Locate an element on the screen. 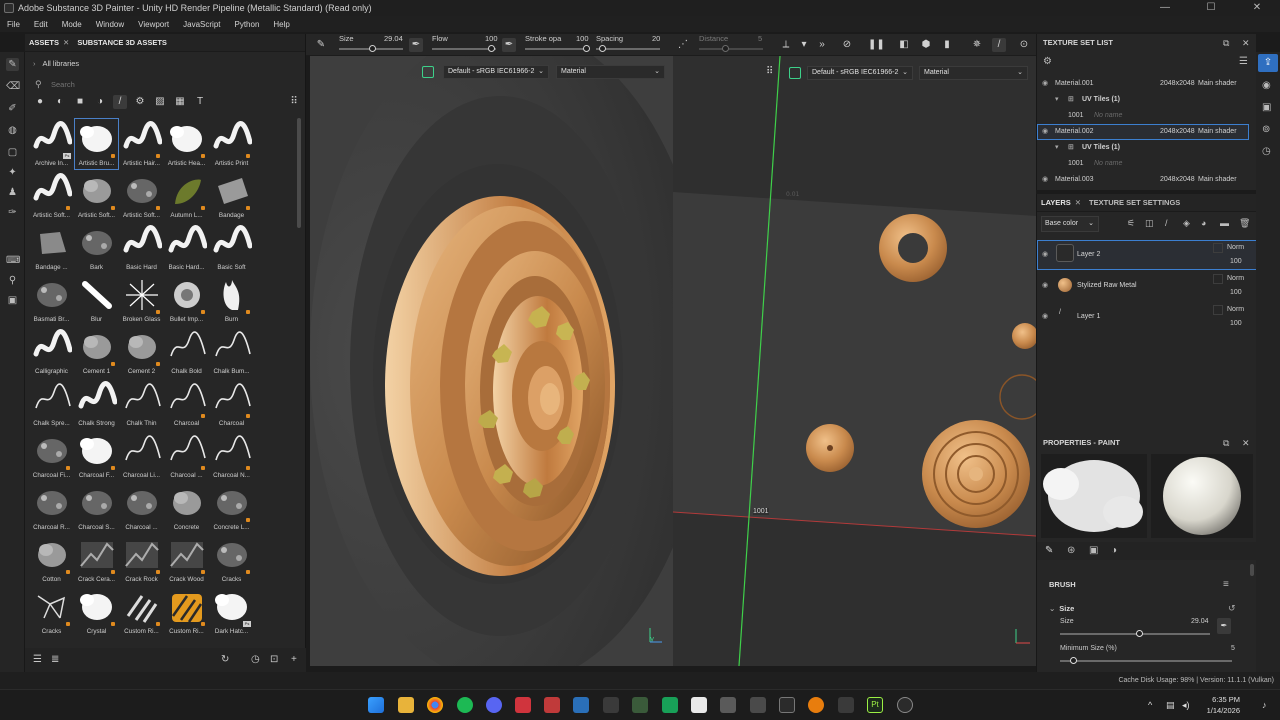 This screenshot has height=720, width=1280. start-icon is located at coordinates (376, 705).